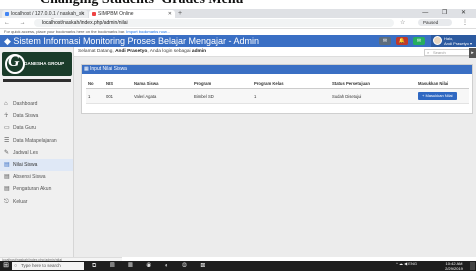 The width and height of the screenshot is (476, 271). I want to click on avatar, so click(437, 40).